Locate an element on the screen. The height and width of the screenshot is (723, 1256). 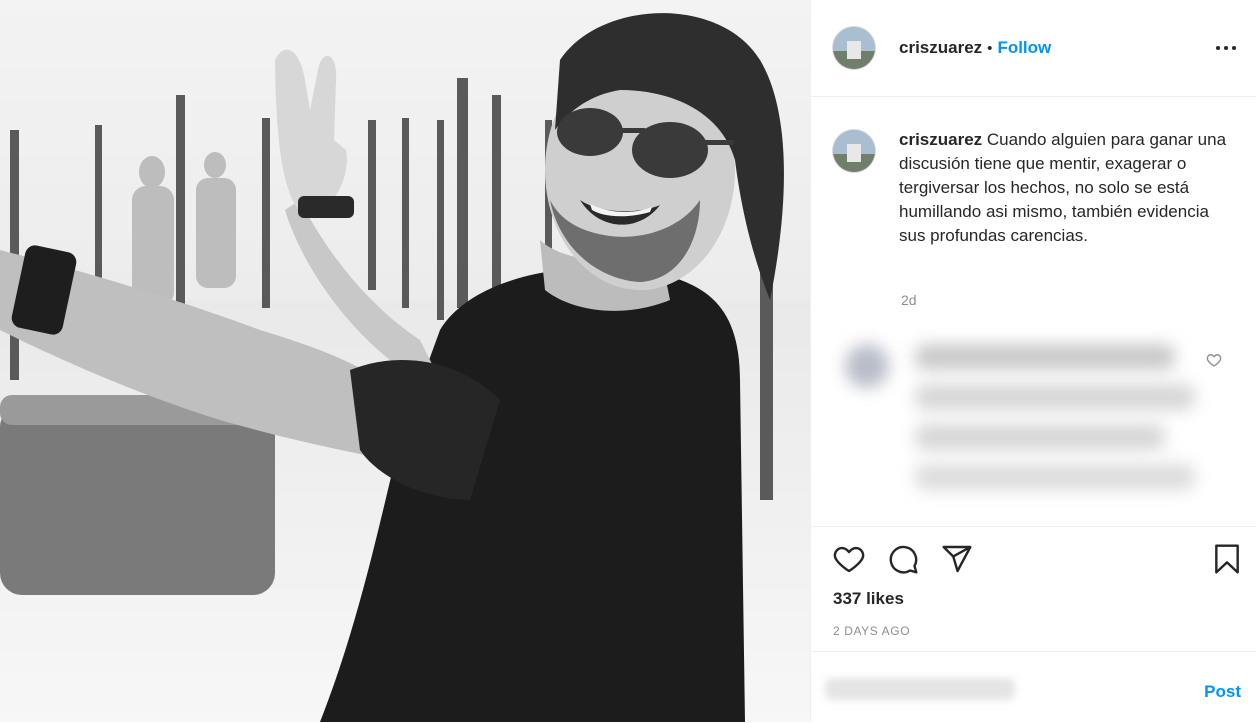
add-comment-bar: Post is located at coordinates (1033, 687).